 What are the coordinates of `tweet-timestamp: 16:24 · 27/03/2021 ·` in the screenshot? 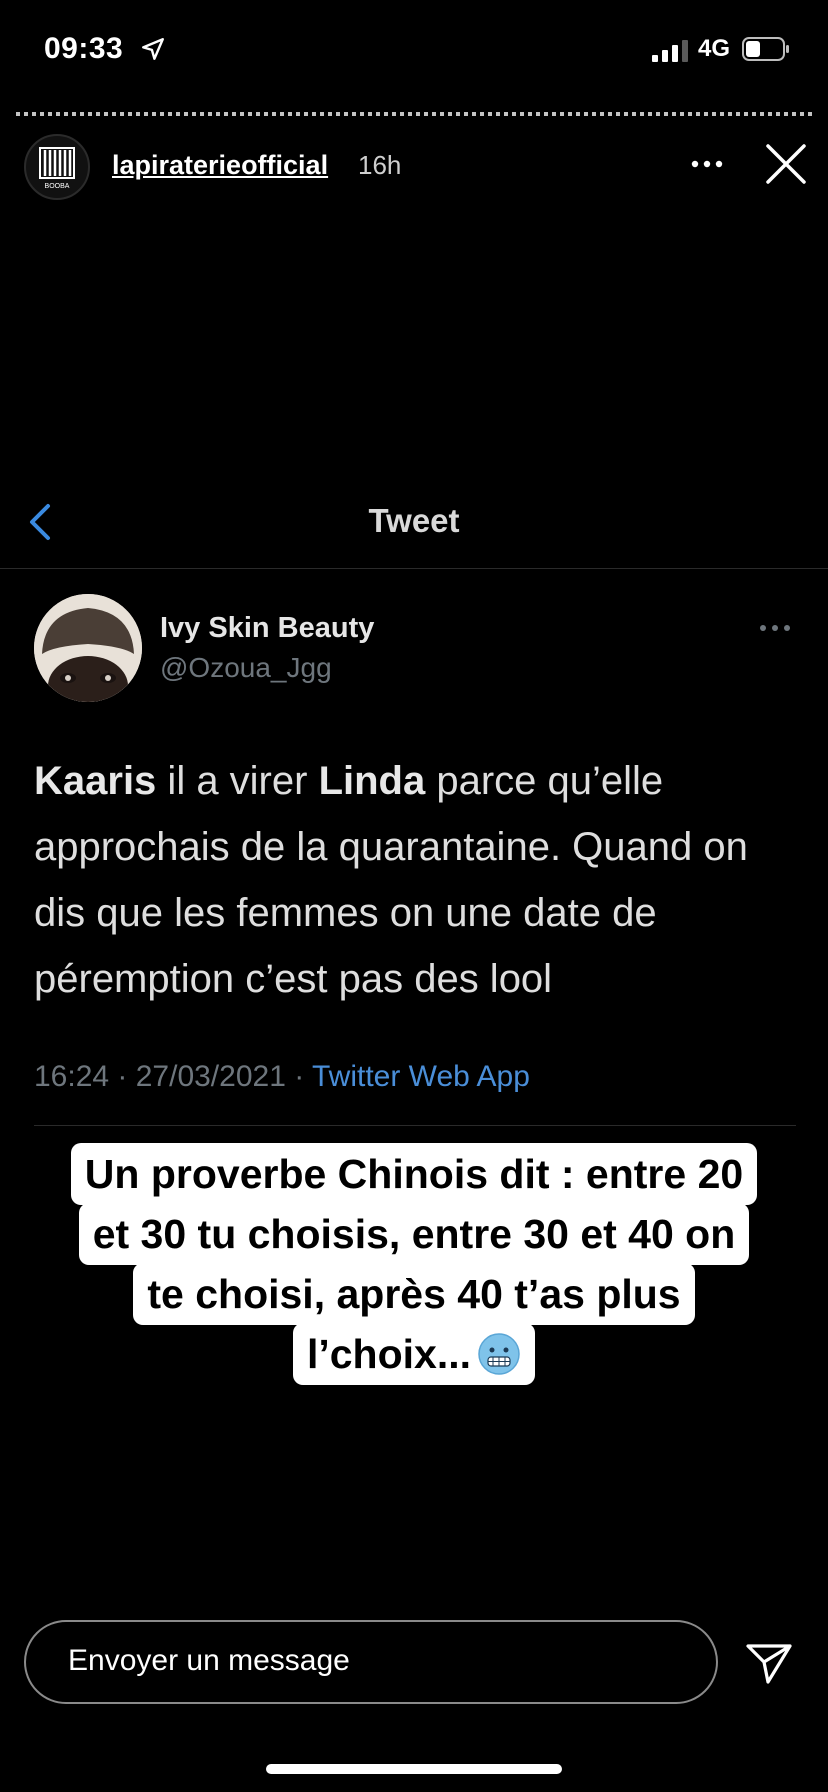 It's located at (173, 1076).